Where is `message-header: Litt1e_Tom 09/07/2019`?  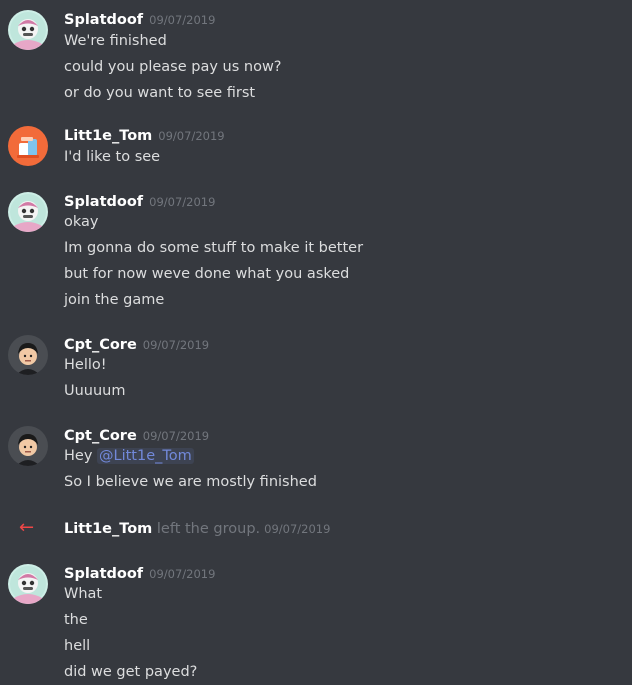 message-header: Litt1e_Tom 09/07/2019 is located at coordinates (144, 135).